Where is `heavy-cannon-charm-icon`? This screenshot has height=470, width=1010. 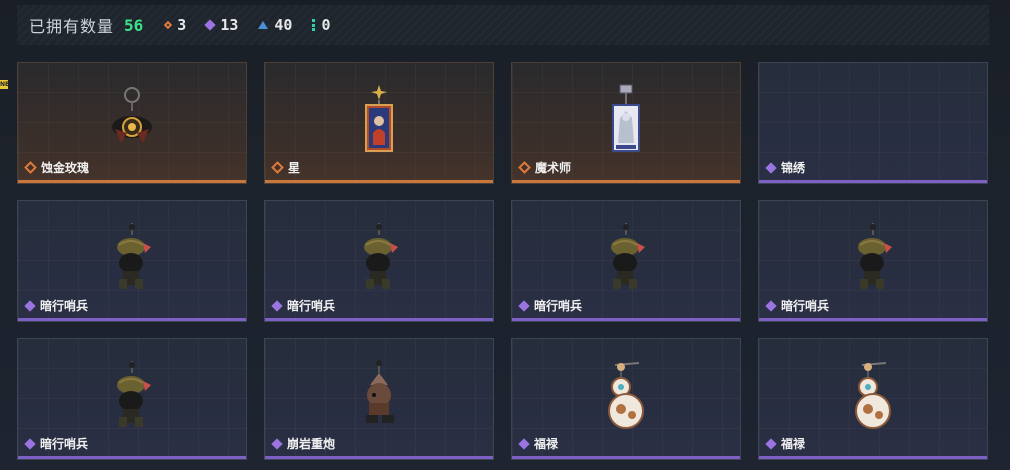 heavy-cannon-charm-icon is located at coordinates (380, 391).